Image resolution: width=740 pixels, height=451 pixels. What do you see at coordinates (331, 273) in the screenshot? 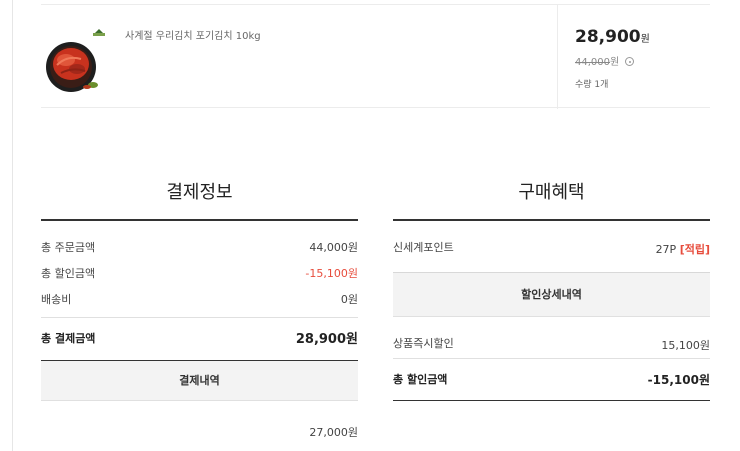
I see `payment-row-value: -15,100원` at bounding box center [331, 273].